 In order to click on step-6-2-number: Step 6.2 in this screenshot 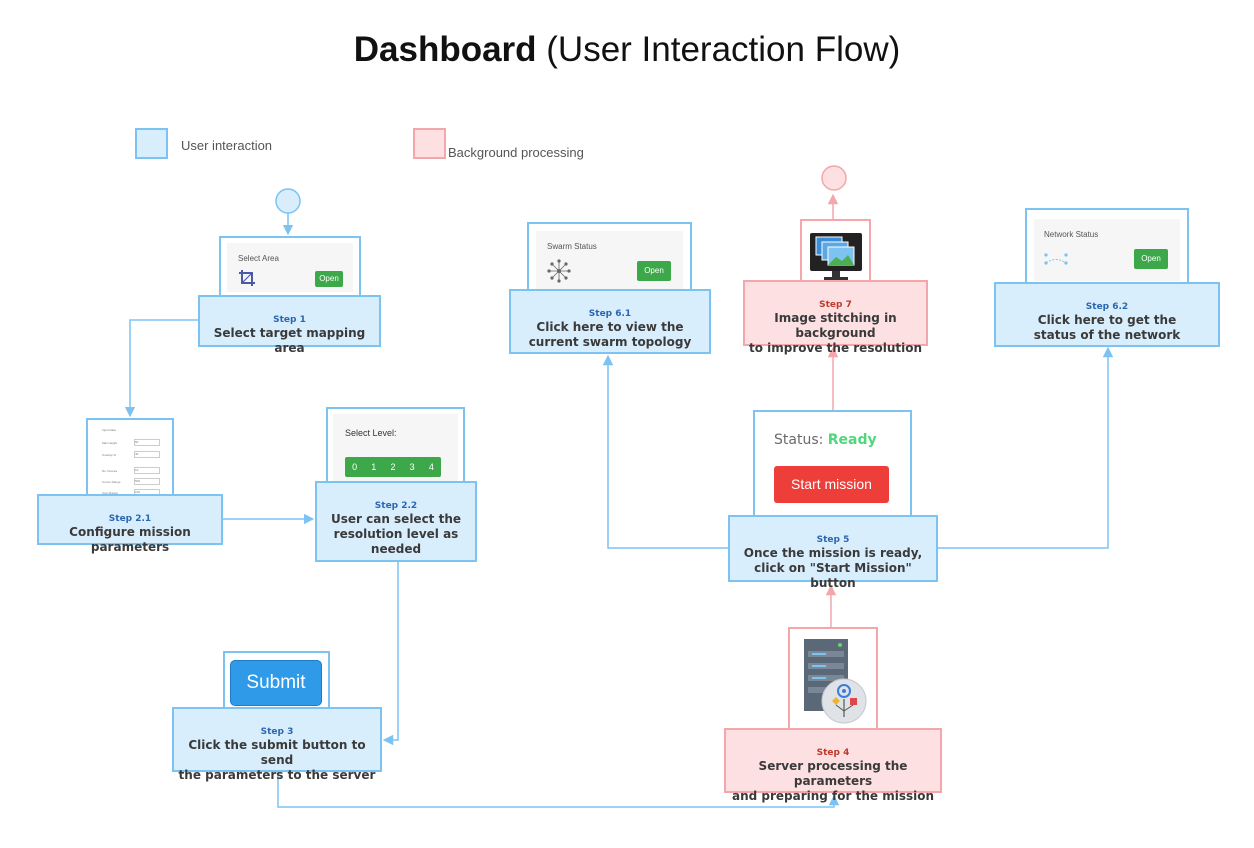, I will do `click(1107, 307)`.